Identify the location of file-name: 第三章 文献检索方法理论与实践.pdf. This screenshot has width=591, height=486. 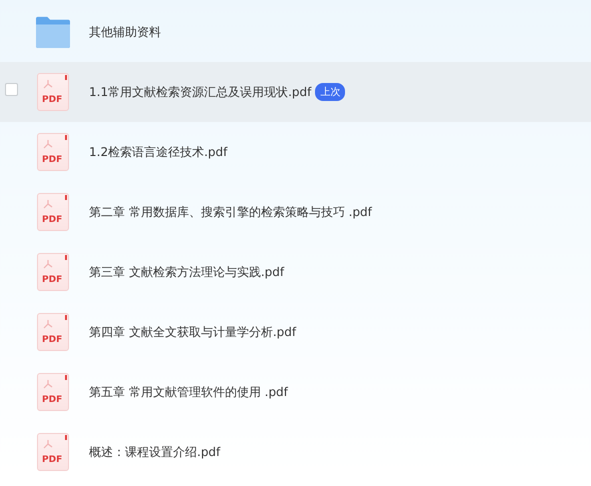
(186, 272).